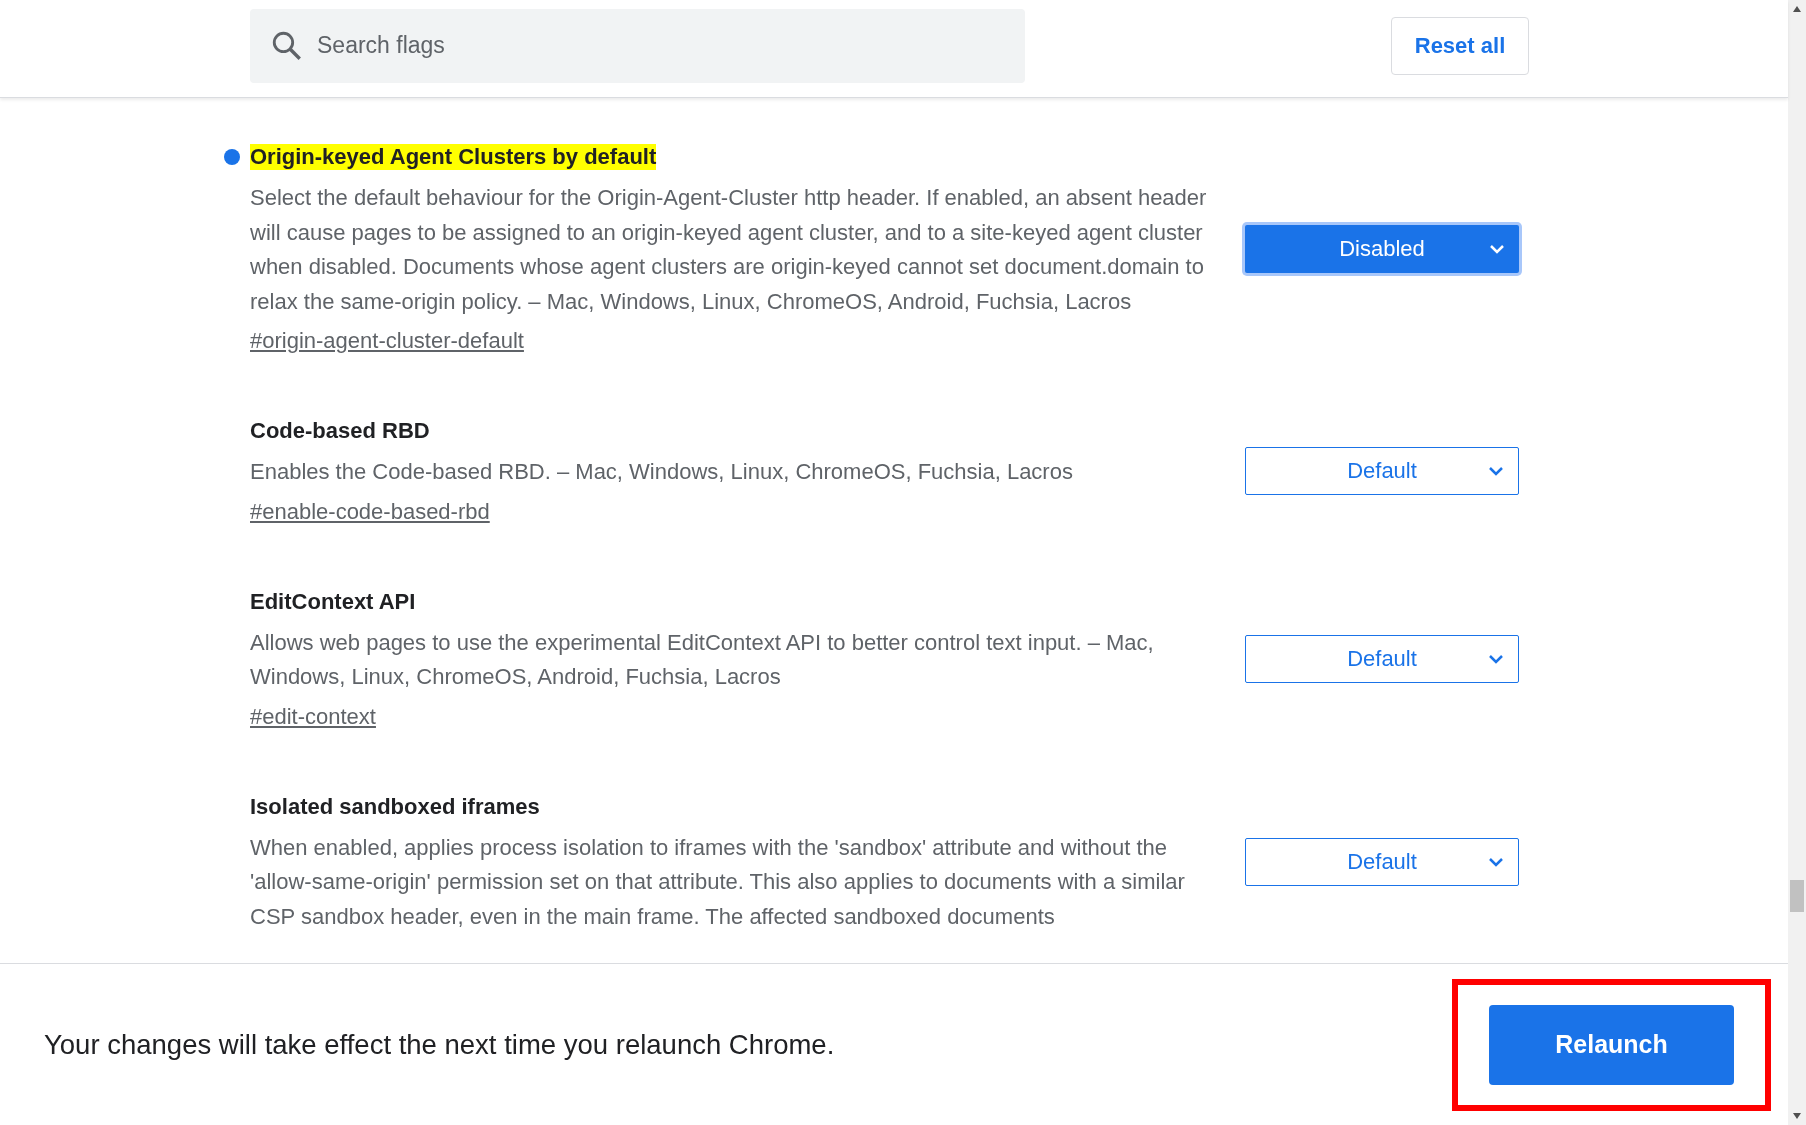  Describe the element at coordinates (453, 157) in the screenshot. I see `flag-title: Origin-keyed Agent Clusters by default` at that location.